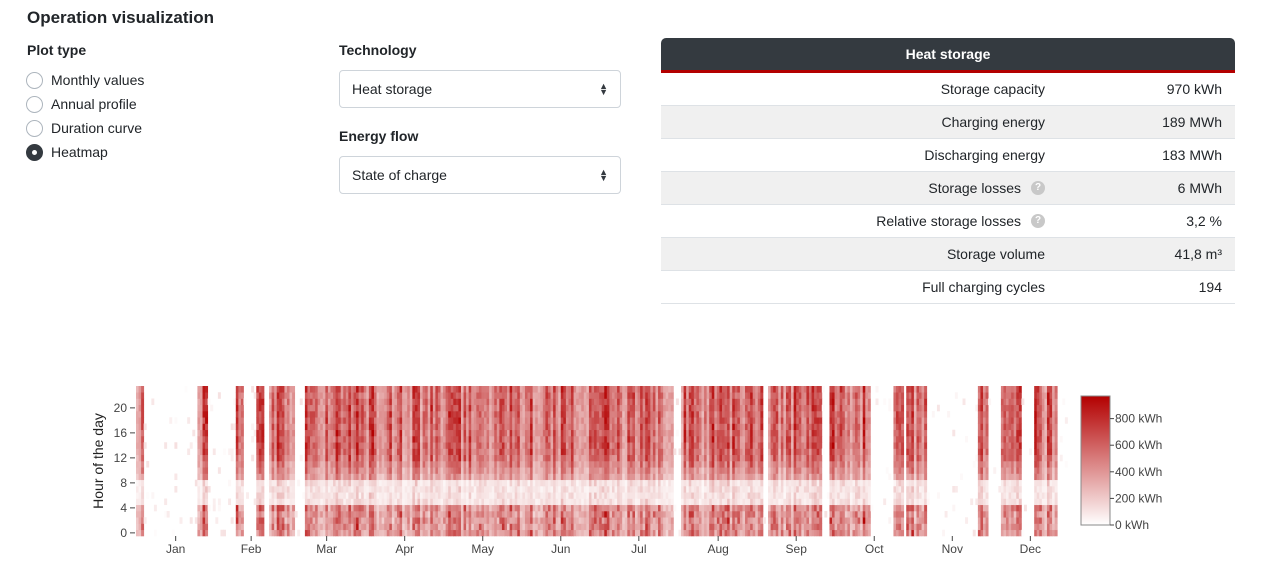 The height and width of the screenshot is (577, 1264). What do you see at coordinates (85, 128) in the screenshot?
I see `radio-duration-curve: Duration curve` at bounding box center [85, 128].